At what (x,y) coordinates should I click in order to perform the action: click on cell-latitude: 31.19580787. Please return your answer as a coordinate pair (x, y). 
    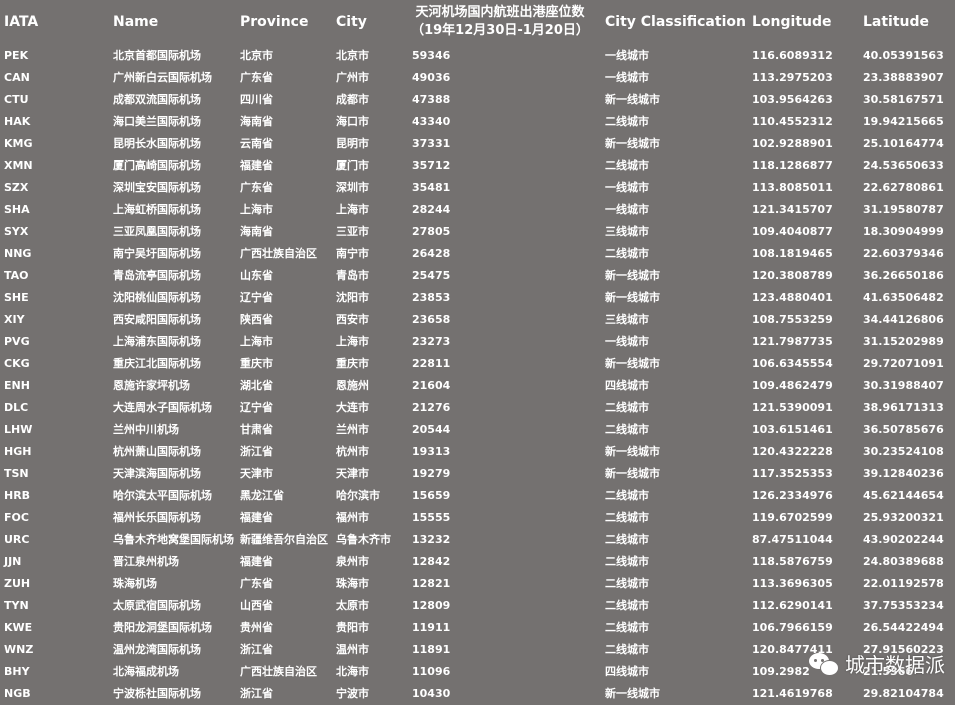
    Looking at the image, I should click on (903, 209).